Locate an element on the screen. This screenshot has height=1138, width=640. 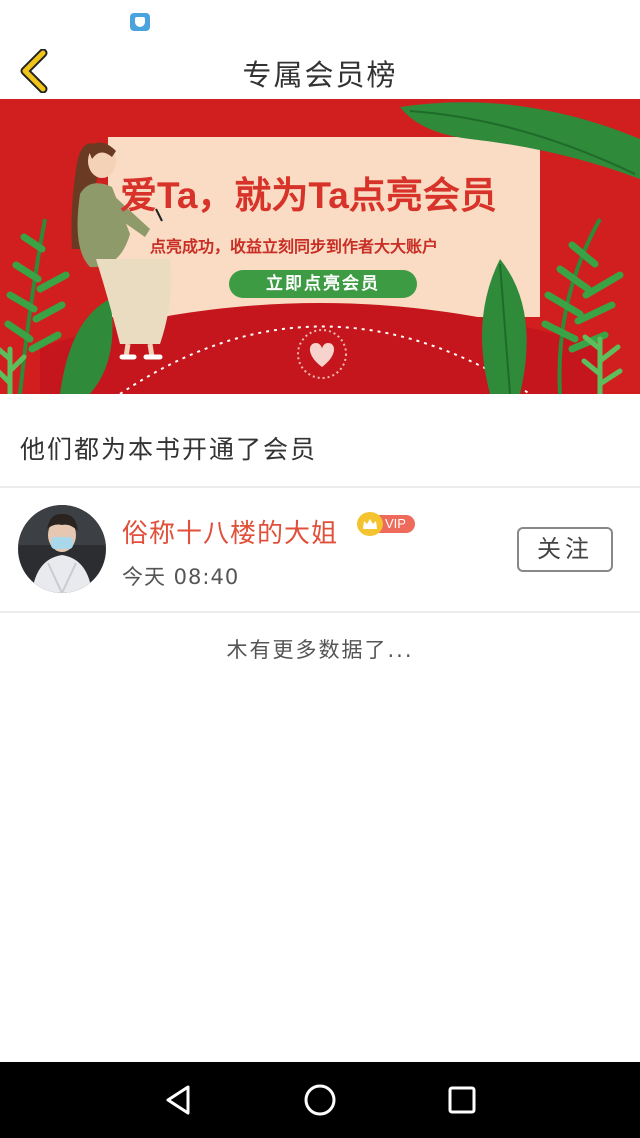
follow-button: 关注 is located at coordinates (565, 549).